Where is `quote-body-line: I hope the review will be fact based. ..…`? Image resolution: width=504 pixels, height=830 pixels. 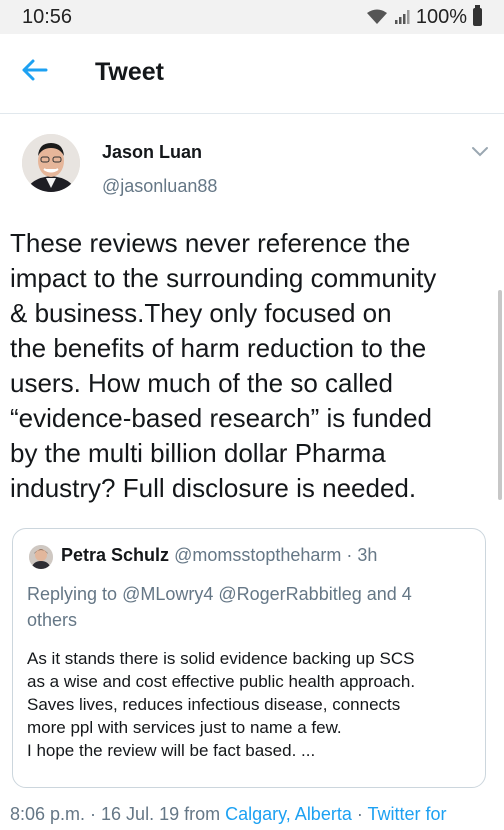
quote-body-line: I hope the review will be fact based. ..… is located at coordinates (171, 750).